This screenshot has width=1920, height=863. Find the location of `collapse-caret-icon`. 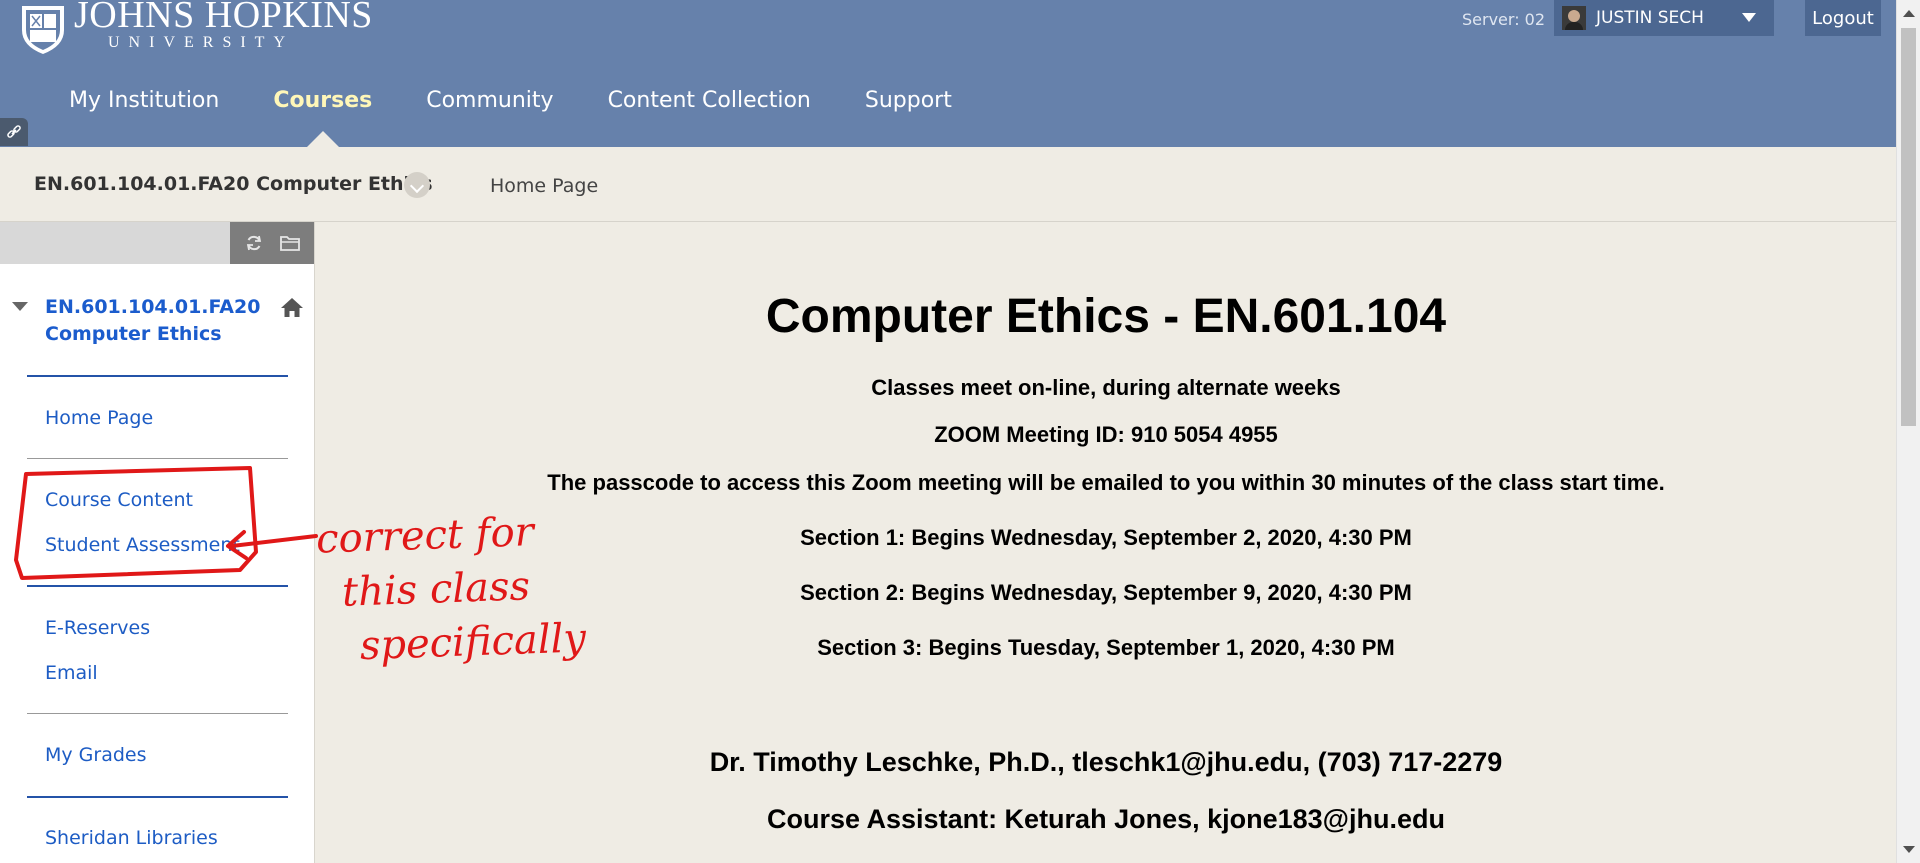

collapse-caret-icon is located at coordinates (20, 306).